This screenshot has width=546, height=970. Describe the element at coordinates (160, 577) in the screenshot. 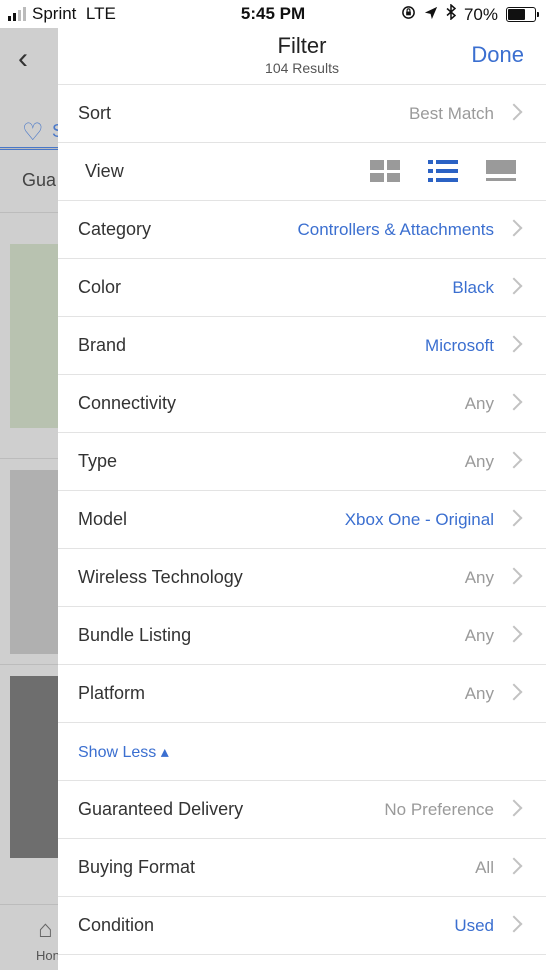

I see `filter-label: Wireless Technology` at that location.